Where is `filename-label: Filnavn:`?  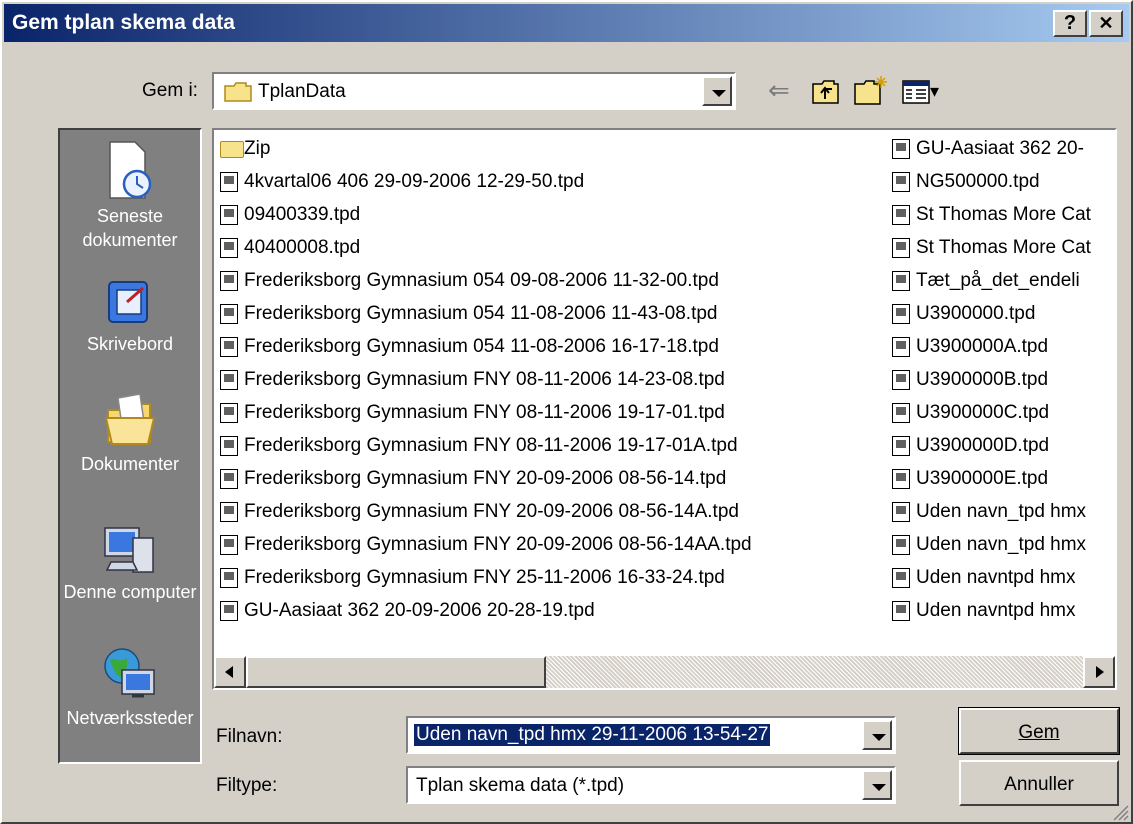 filename-label: Filnavn: is located at coordinates (249, 736).